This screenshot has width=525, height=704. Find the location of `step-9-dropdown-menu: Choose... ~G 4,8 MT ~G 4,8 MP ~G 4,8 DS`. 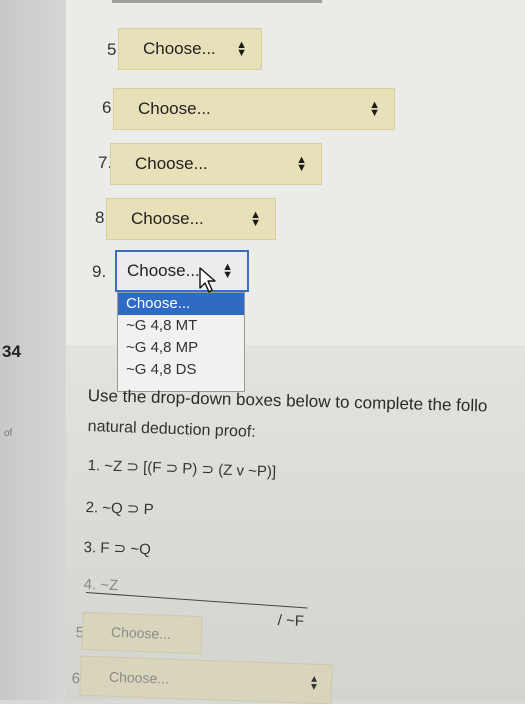

step-9-dropdown-menu: Choose... ~G 4,8 MT ~G 4,8 MP ~G 4,8 DS is located at coordinates (181, 342).